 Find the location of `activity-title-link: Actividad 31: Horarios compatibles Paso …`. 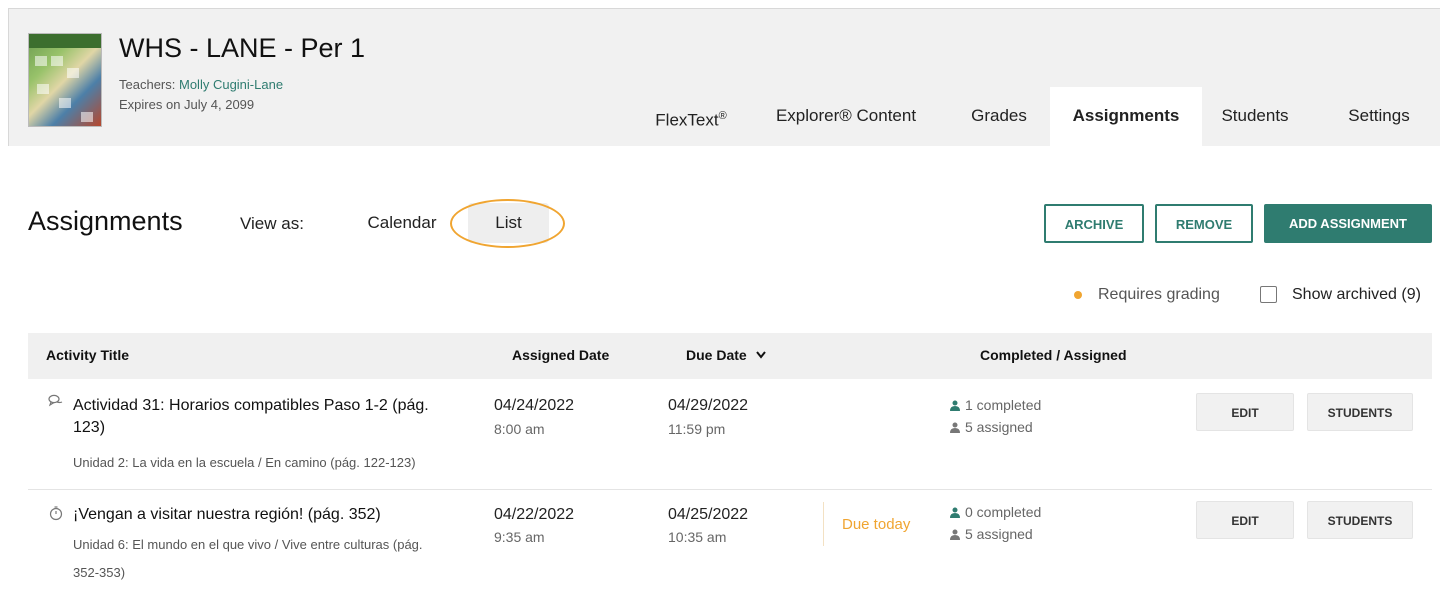

activity-title-link: Actividad 31: Horarios compatibles Paso … is located at coordinates (251, 417).